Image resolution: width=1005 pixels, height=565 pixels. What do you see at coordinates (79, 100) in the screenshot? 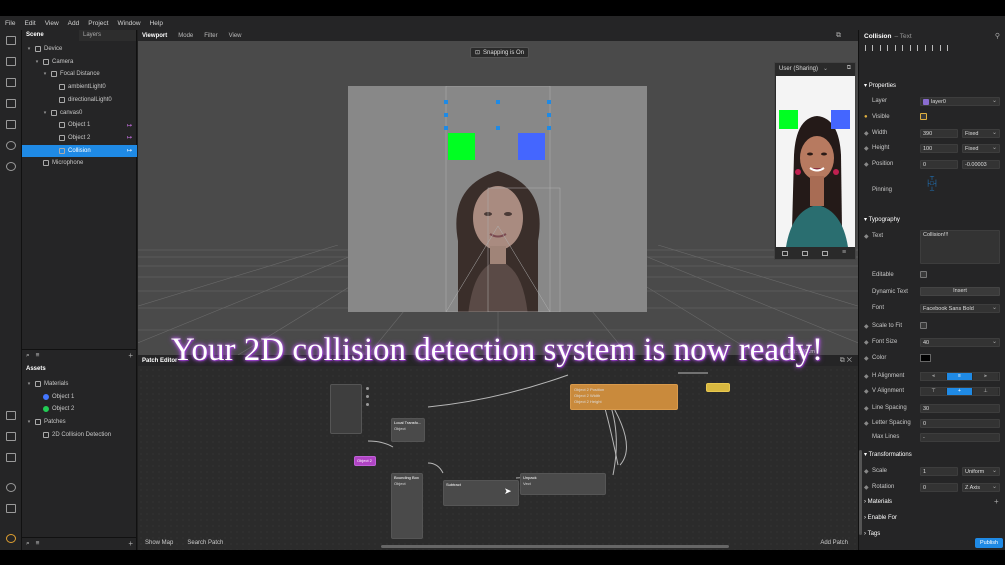
I see `tree-item: directionalLight0` at bounding box center [79, 100].